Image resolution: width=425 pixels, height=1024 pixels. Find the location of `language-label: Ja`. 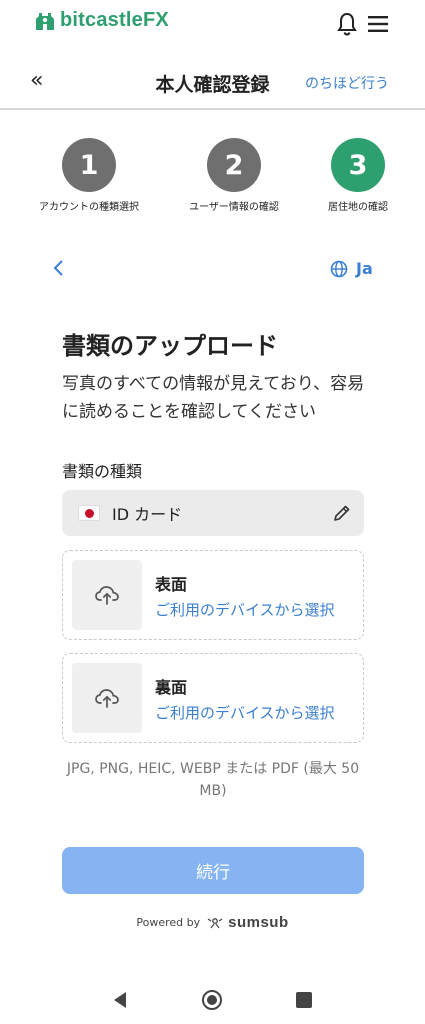

language-label: Ja is located at coordinates (364, 268).